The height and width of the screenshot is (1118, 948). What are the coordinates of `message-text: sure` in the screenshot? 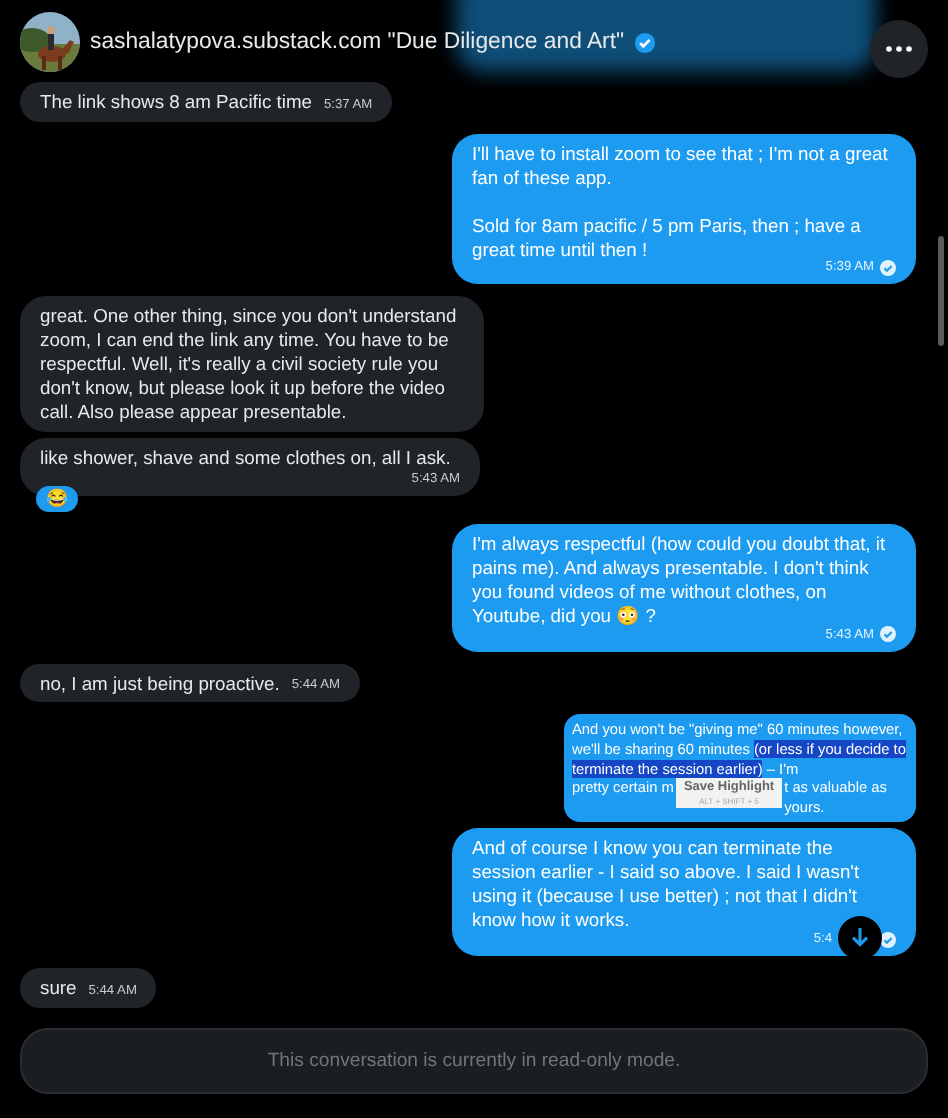 It's located at (58, 988).